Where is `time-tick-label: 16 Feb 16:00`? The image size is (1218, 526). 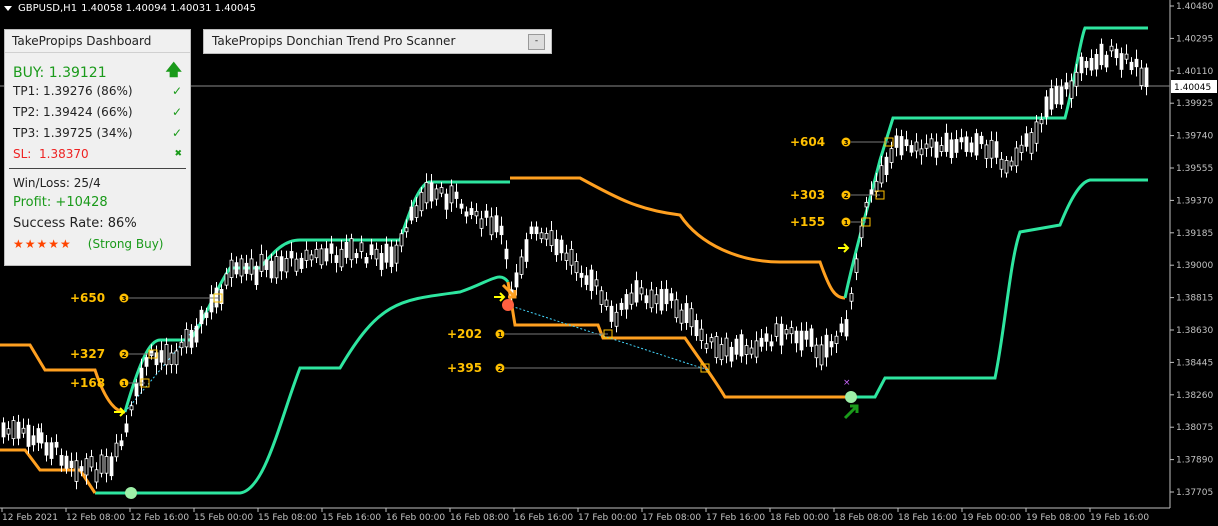
time-tick-label: 16 Feb 16:00 is located at coordinates (543, 518).